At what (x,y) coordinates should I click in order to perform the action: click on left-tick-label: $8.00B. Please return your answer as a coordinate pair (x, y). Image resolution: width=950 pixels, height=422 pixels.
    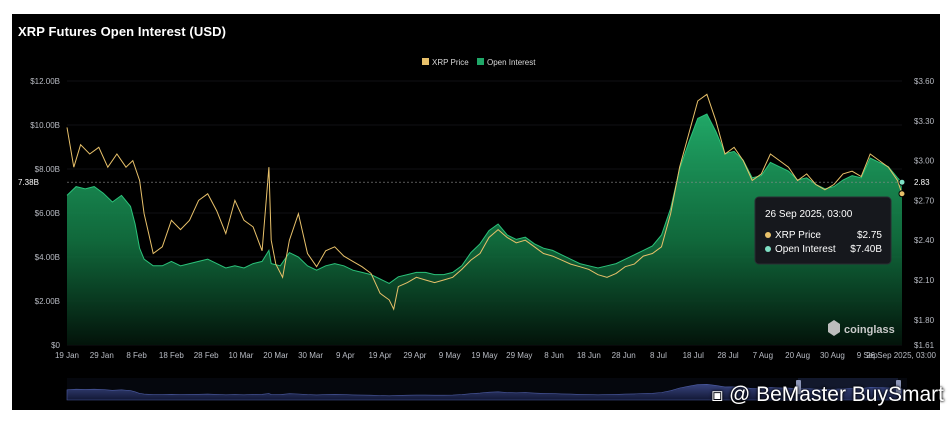
    Looking at the image, I should click on (47, 169).